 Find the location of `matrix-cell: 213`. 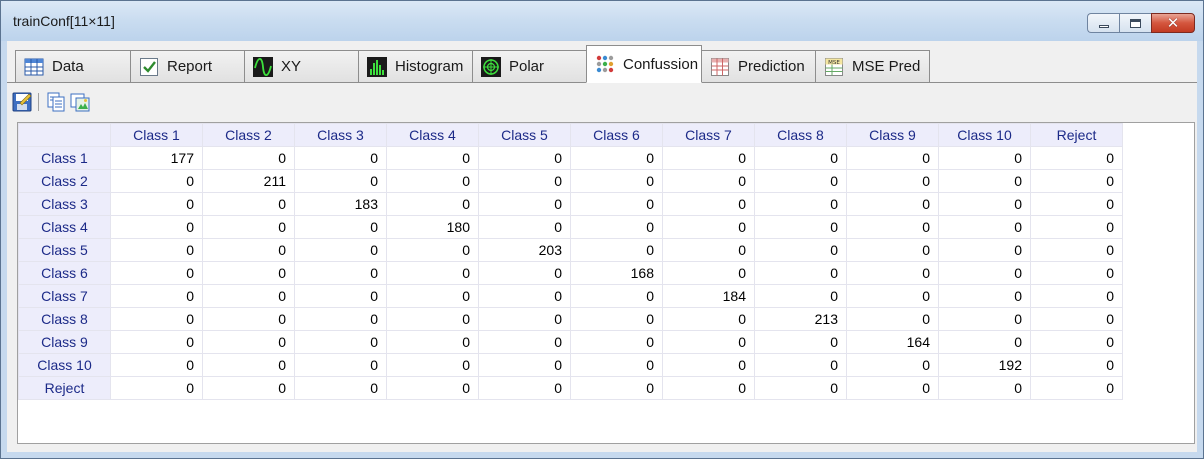

matrix-cell: 213 is located at coordinates (800, 319).